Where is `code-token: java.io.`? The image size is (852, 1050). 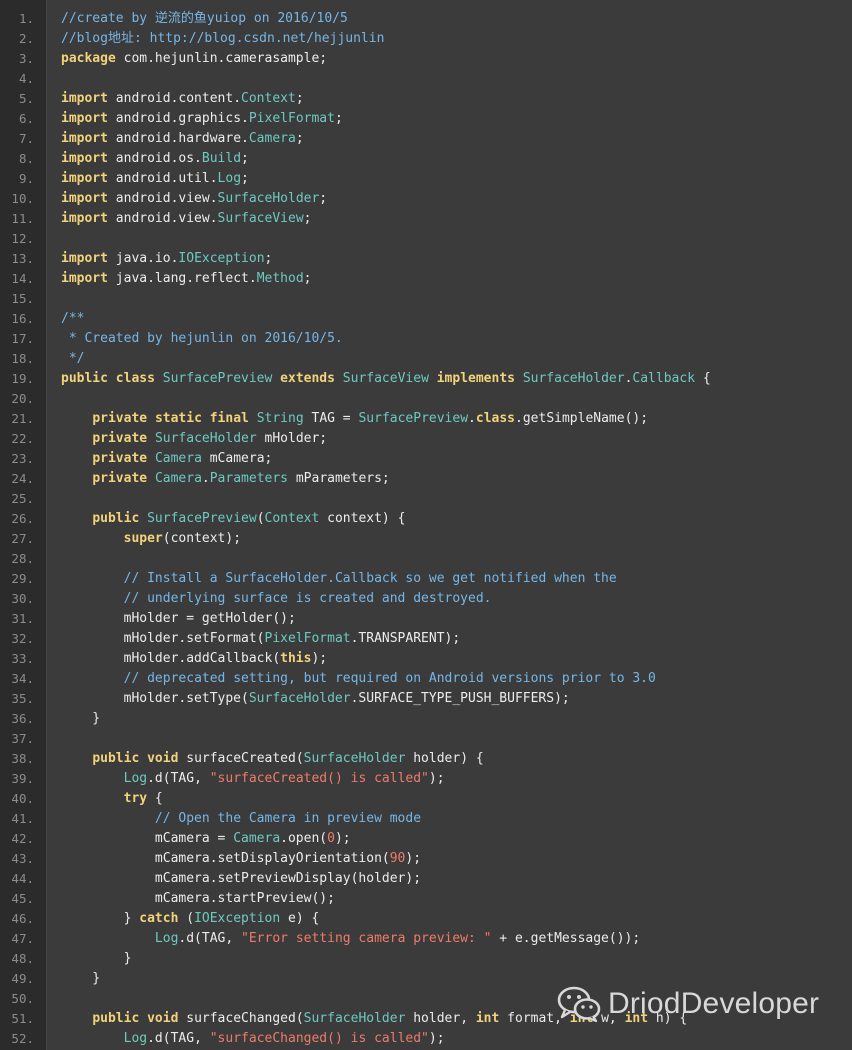 code-token: java.io. is located at coordinates (143, 258).